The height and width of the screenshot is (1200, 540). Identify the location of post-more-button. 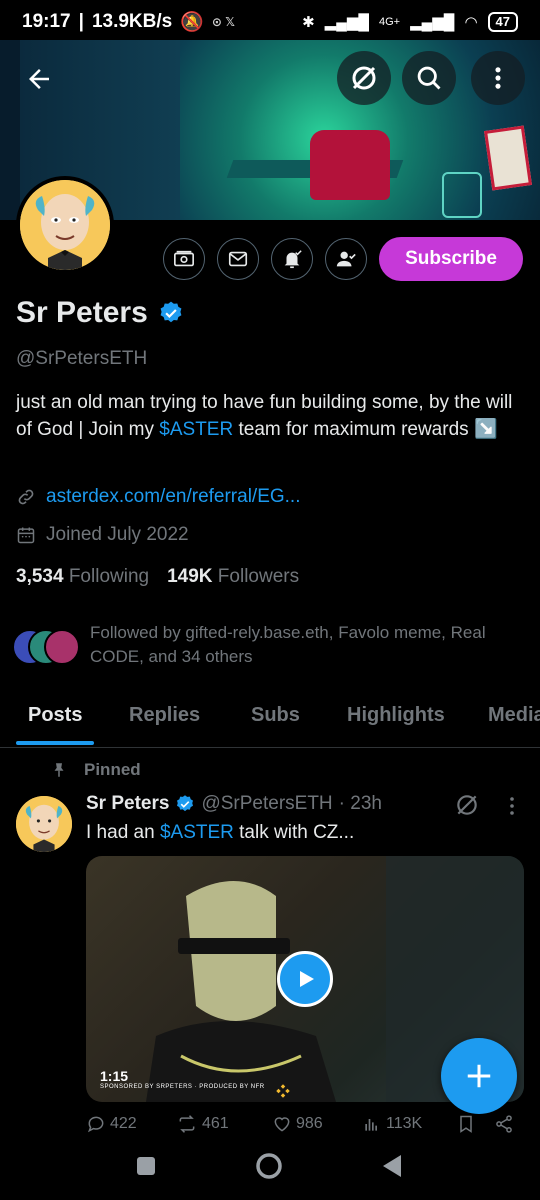
(512, 808).